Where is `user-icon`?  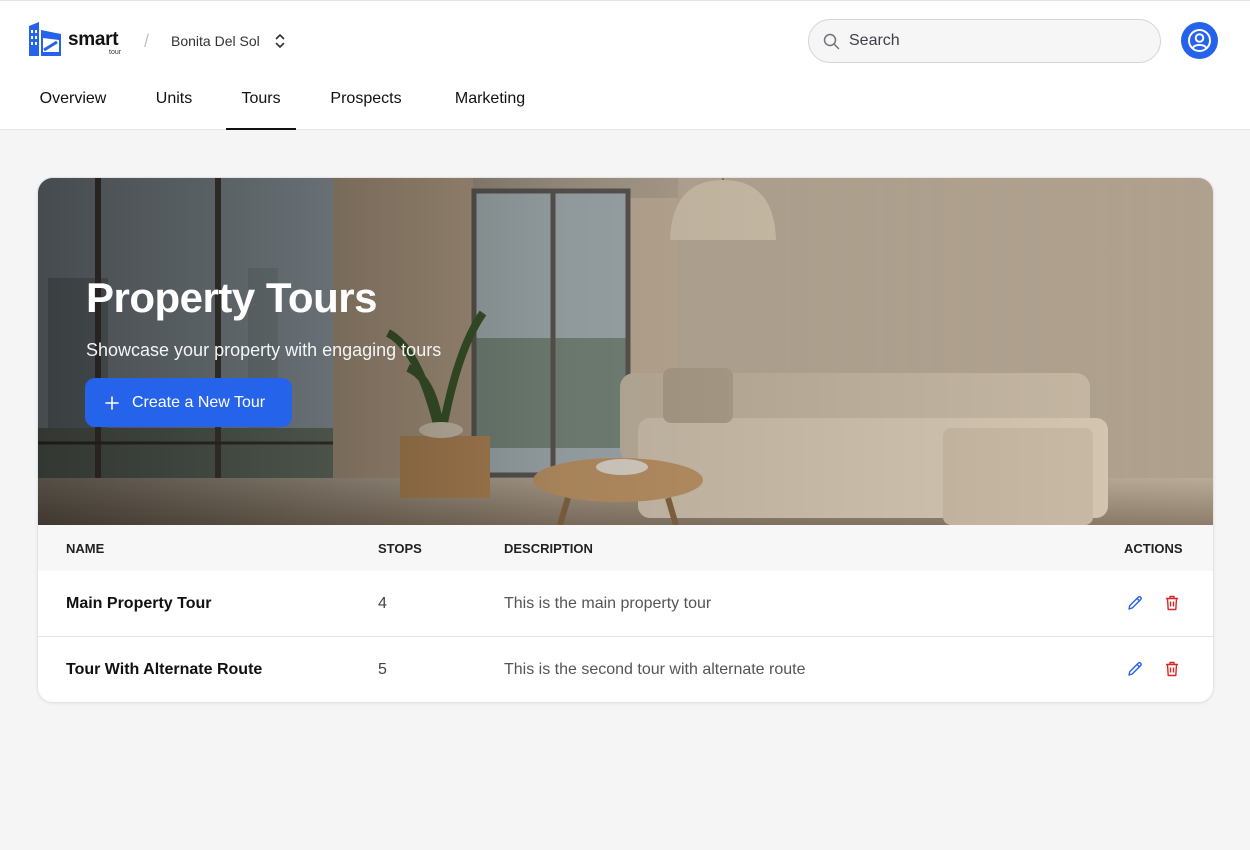 user-icon is located at coordinates (1199, 40).